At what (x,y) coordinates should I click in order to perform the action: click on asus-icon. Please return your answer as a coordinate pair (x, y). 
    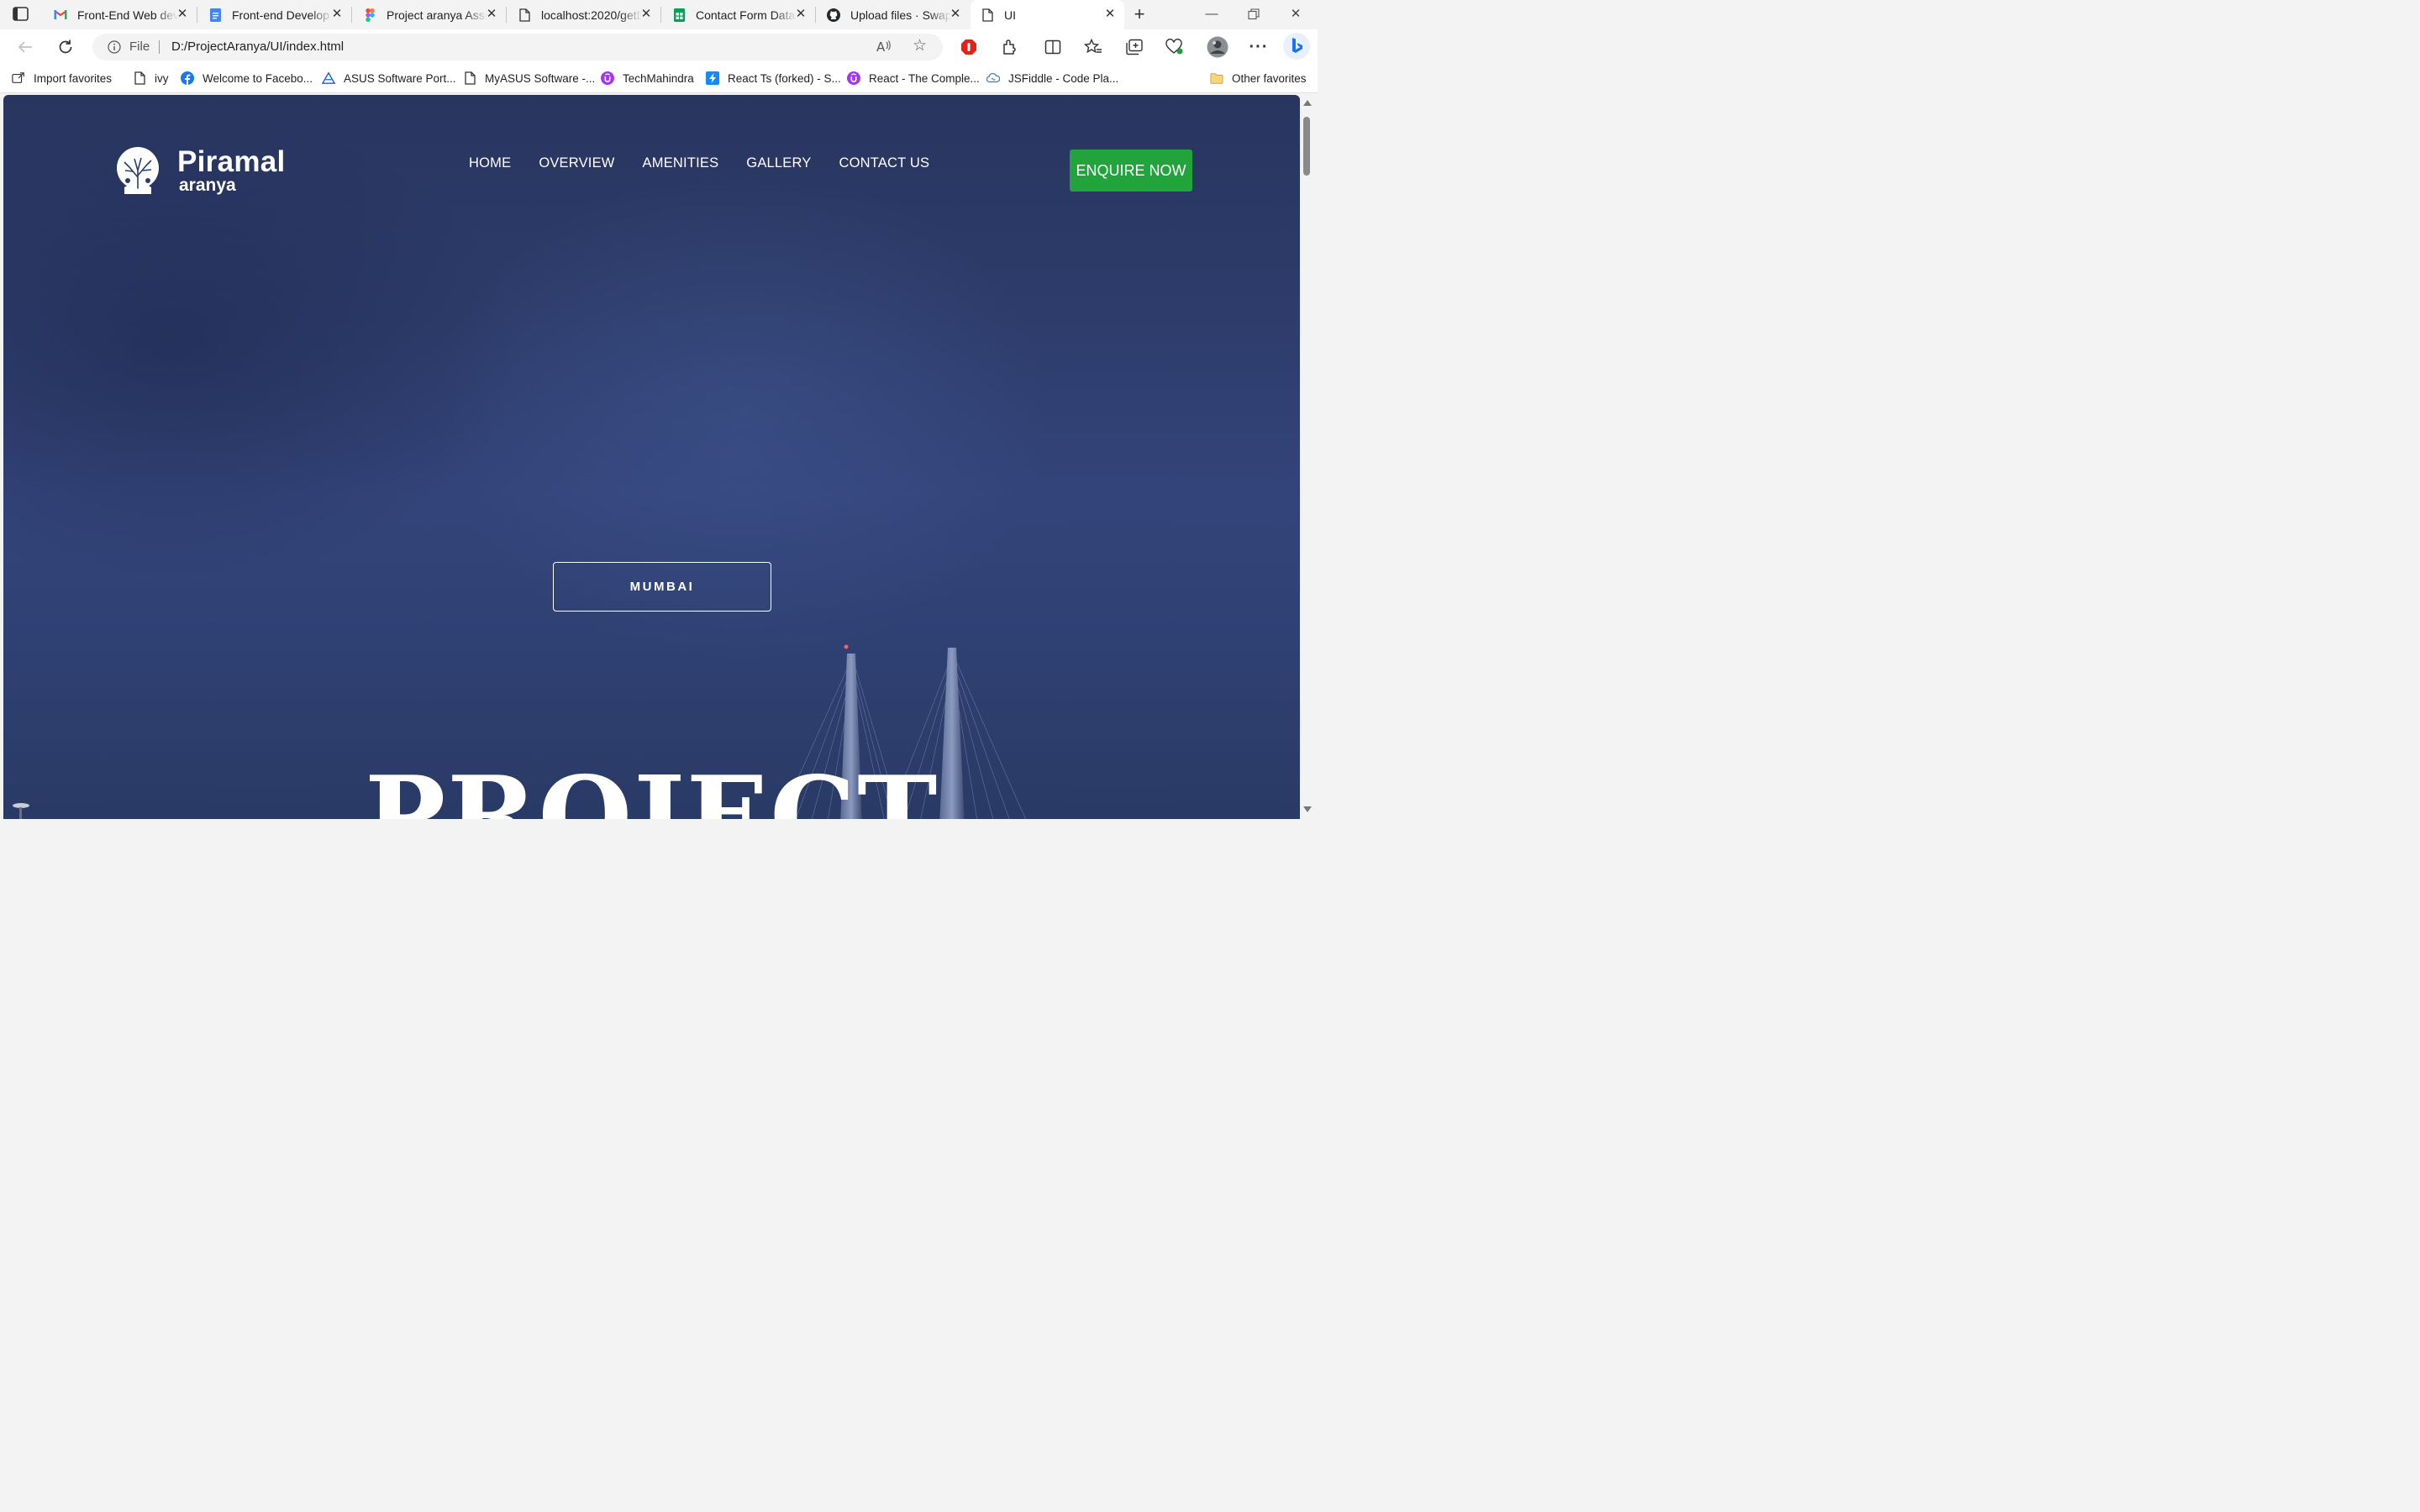
    Looking at the image, I should click on (329, 78).